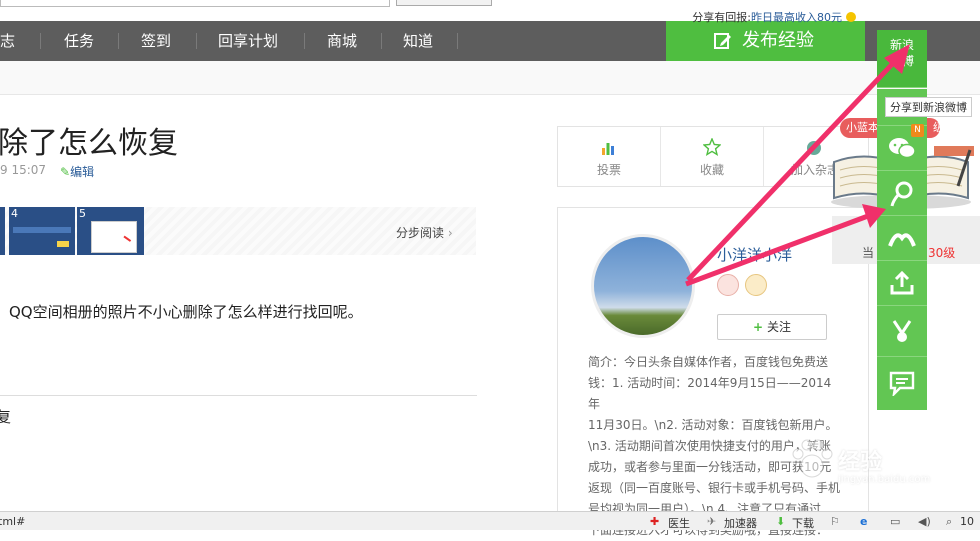  I want to click on share-reward-highlight: 昨日最高收入80元, so click(796, 17).